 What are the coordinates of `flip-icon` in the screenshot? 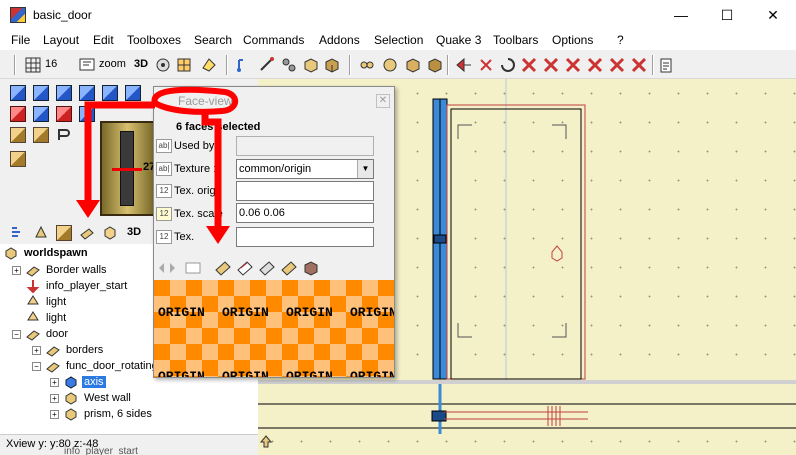 It's located at (464, 65).